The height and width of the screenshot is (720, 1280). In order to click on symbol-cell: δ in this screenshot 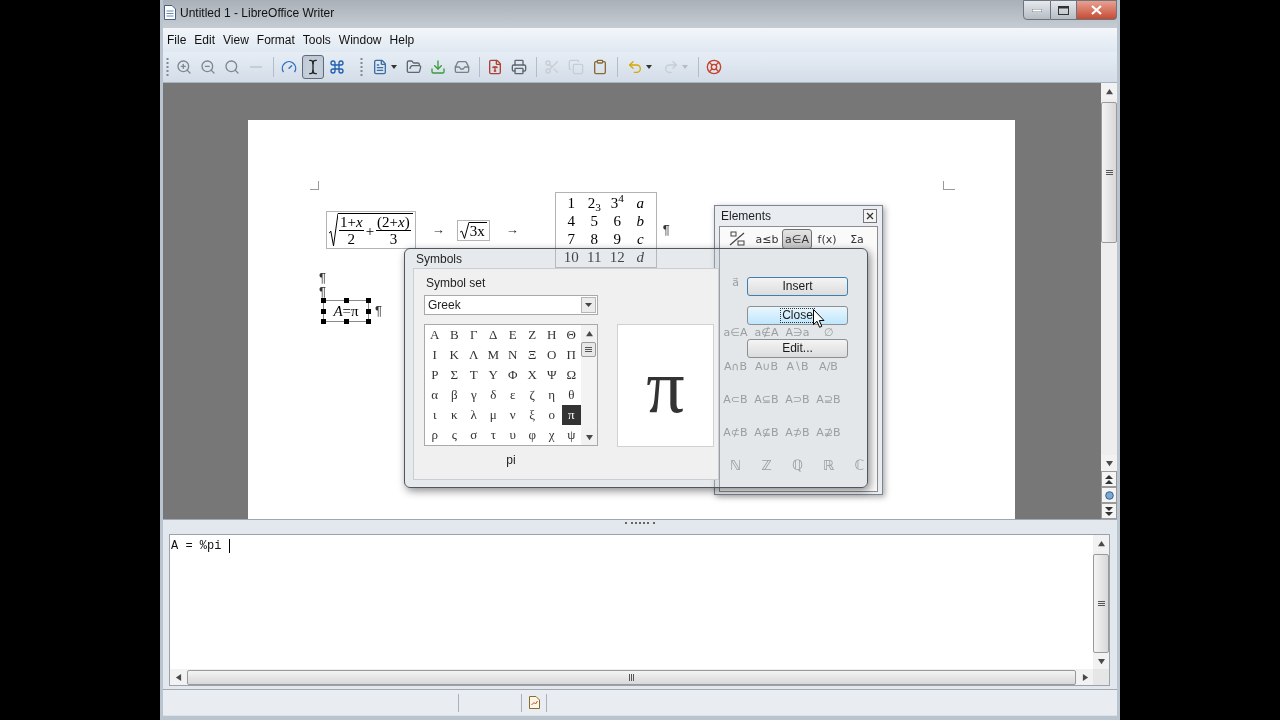, I will do `click(493, 395)`.